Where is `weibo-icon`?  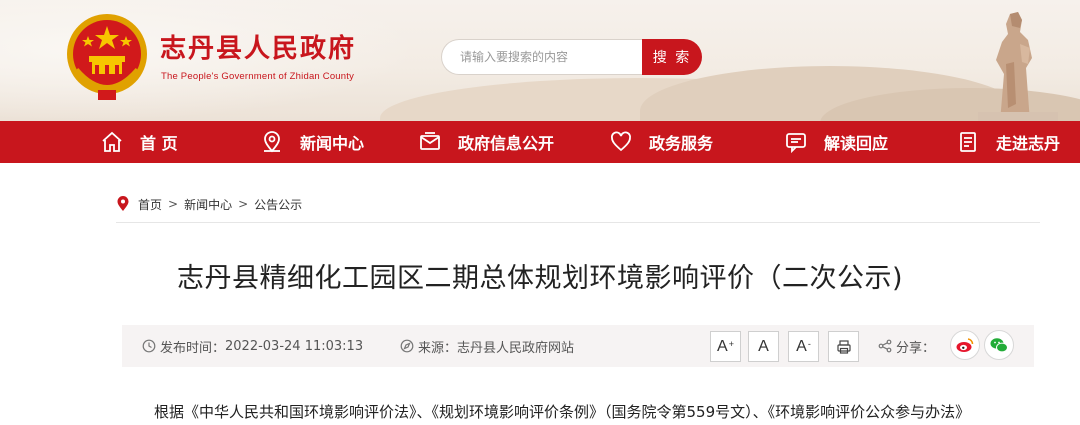 weibo-icon is located at coordinates (965, 345).